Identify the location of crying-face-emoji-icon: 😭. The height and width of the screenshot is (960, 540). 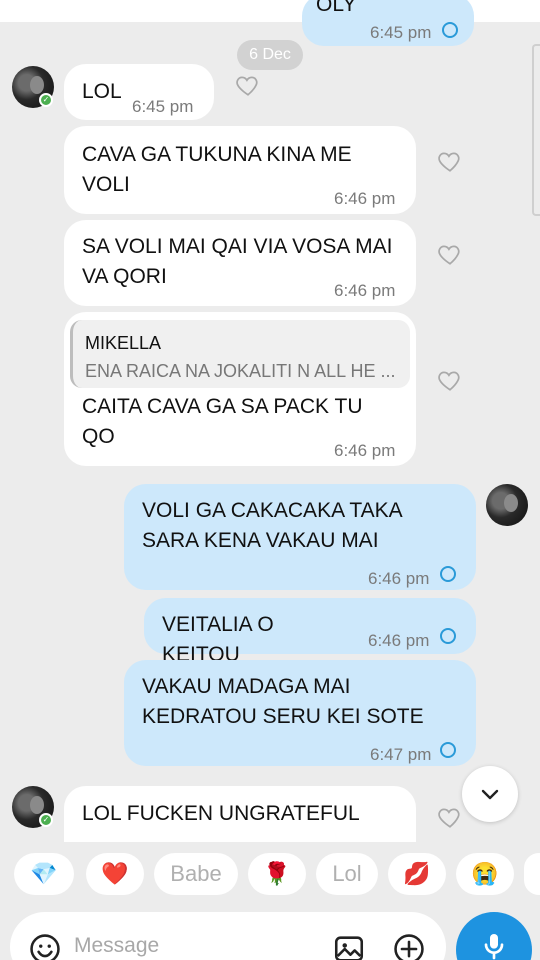
(485, 873).